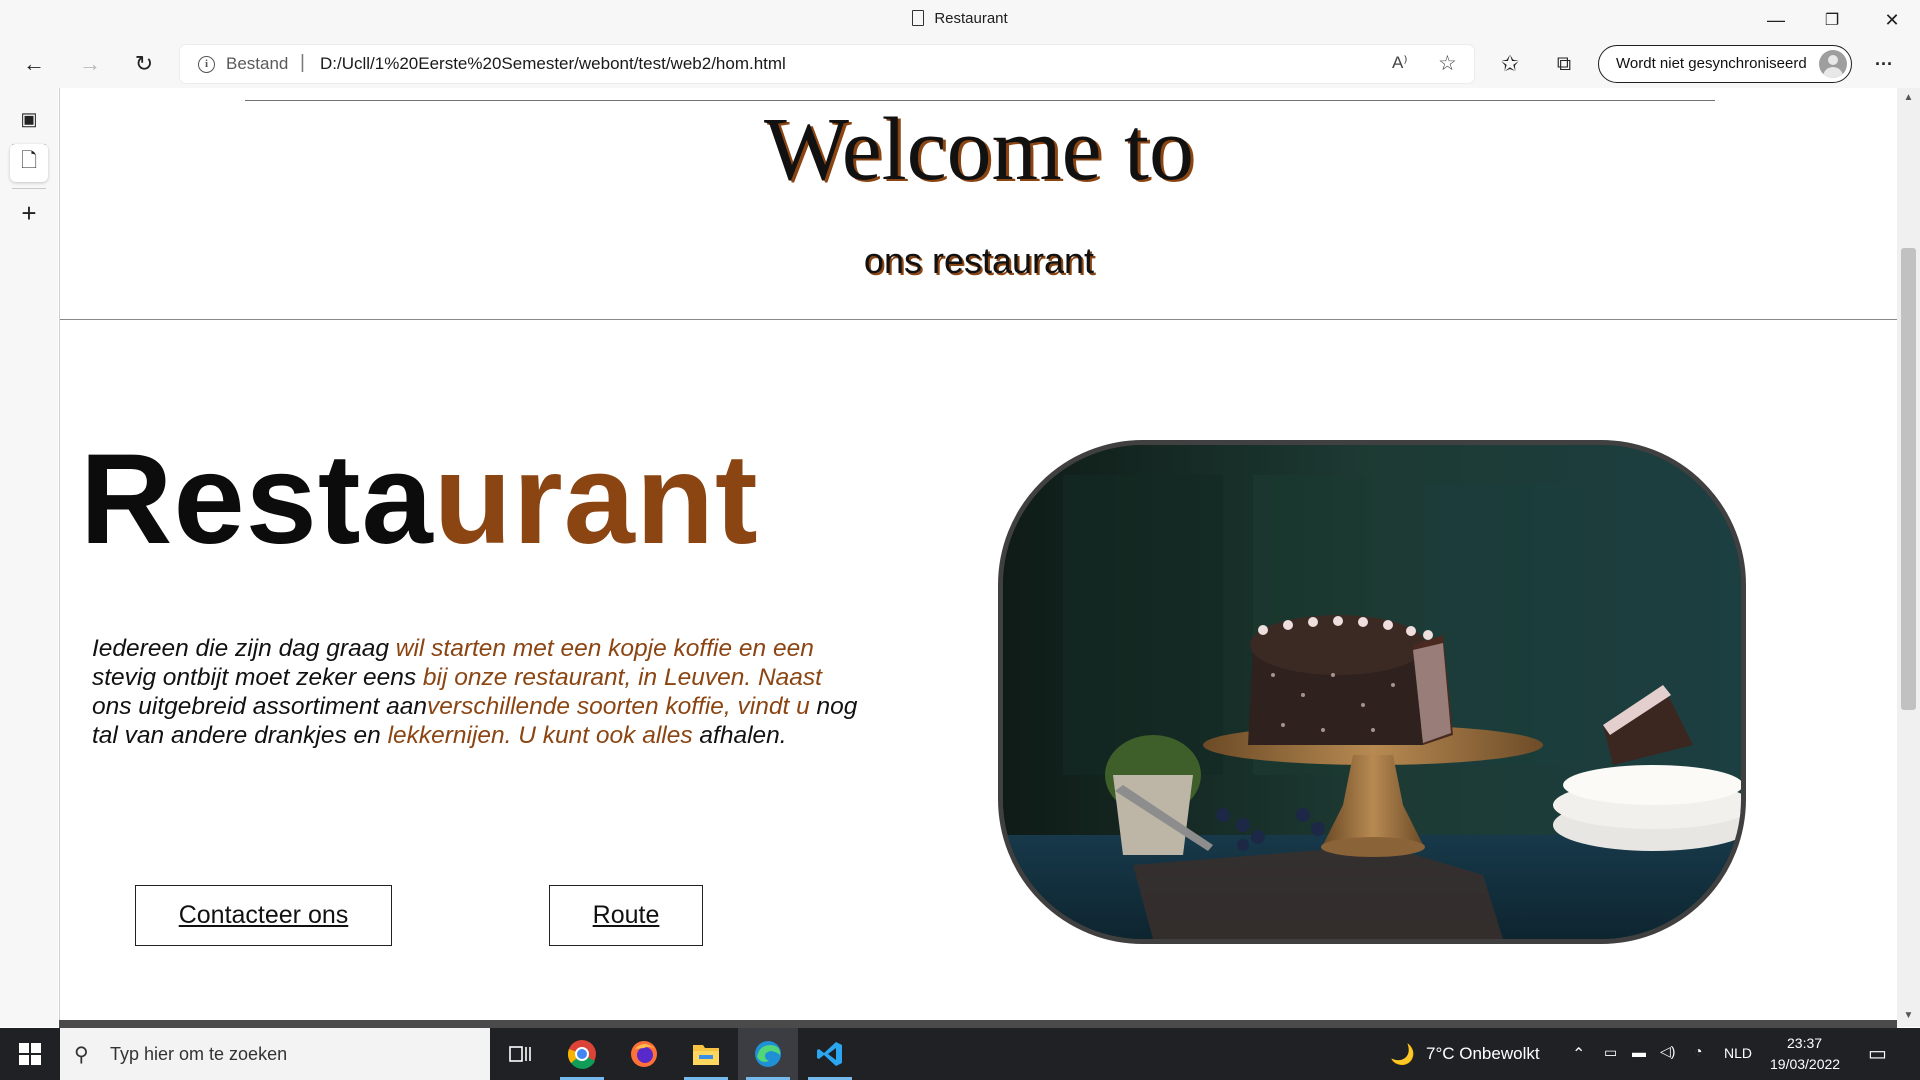 The height and width of the screenshot is (1080, 1920). What do you see at coordinates (257, 63) in the screenshot?
I see `protocol-label: Bestand` at bounding box center [257, 63].